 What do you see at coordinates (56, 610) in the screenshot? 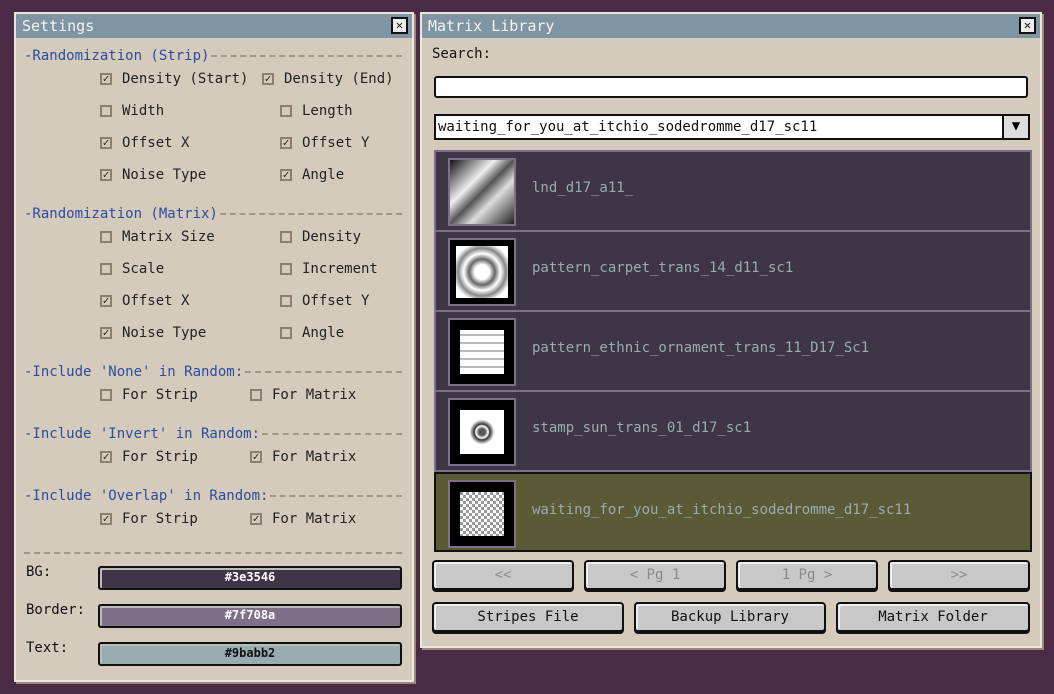
I see `color-label: Border:` at bounding box center [56, 610].